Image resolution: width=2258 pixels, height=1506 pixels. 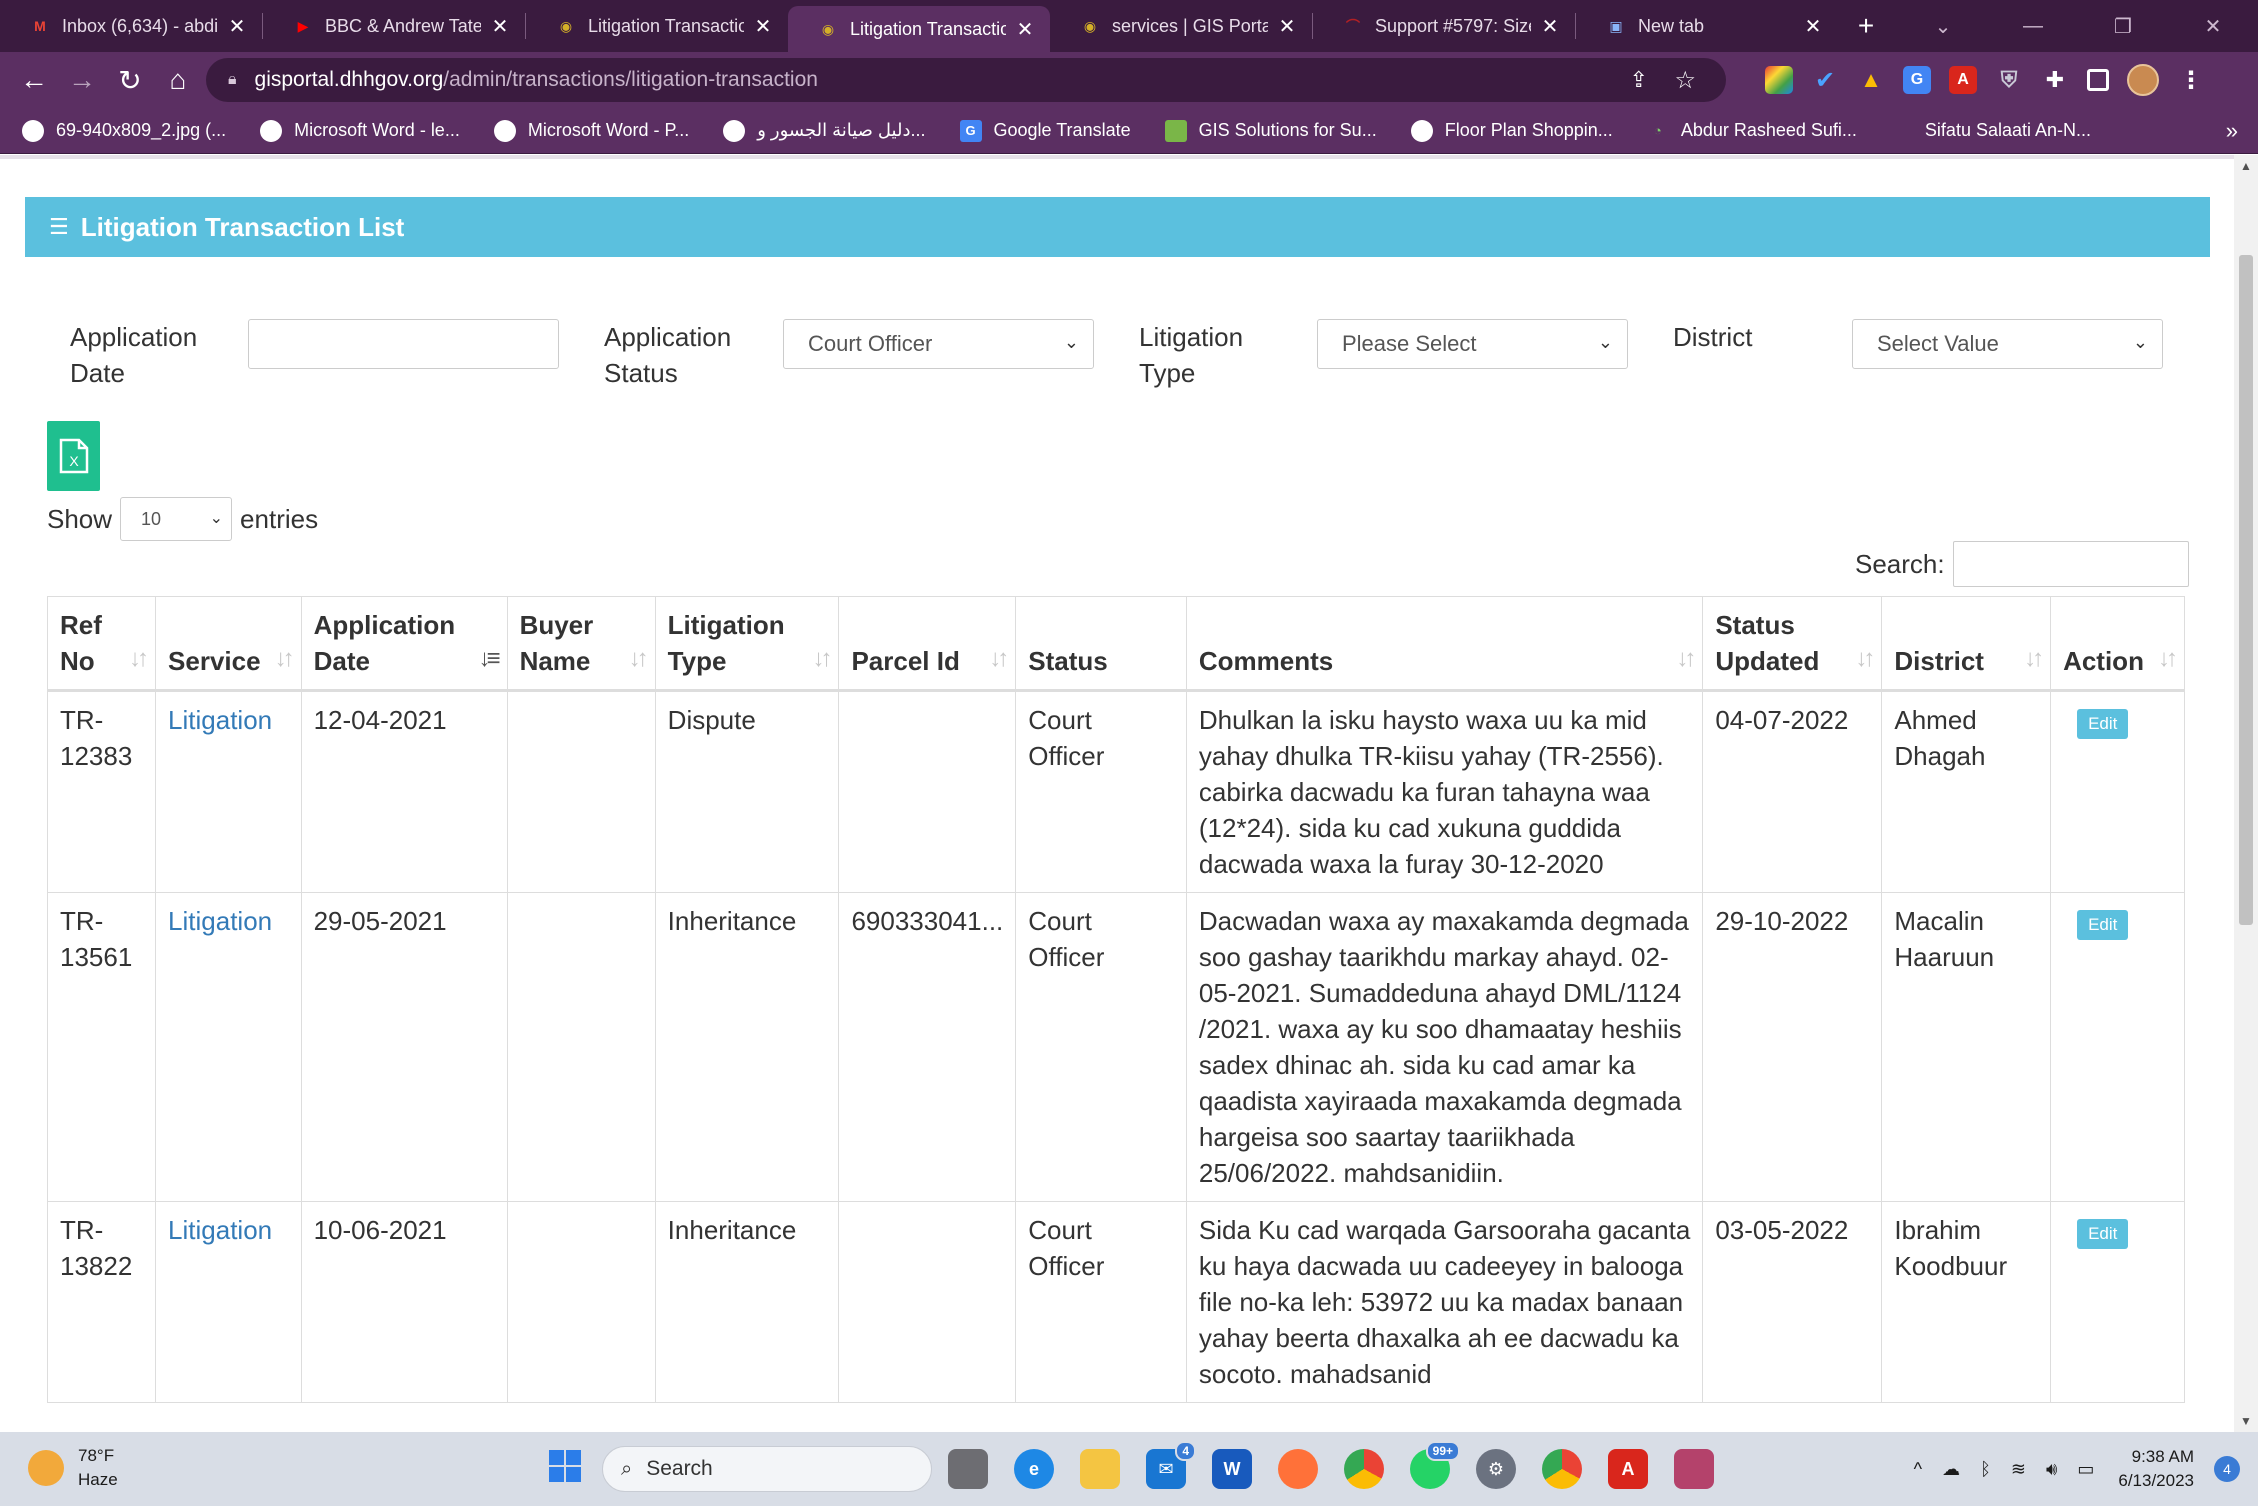 What do you see at coordinates (1232, 1469) in the screenshot?
I see `word-icon: W` at bounding box center [1232, 1469].